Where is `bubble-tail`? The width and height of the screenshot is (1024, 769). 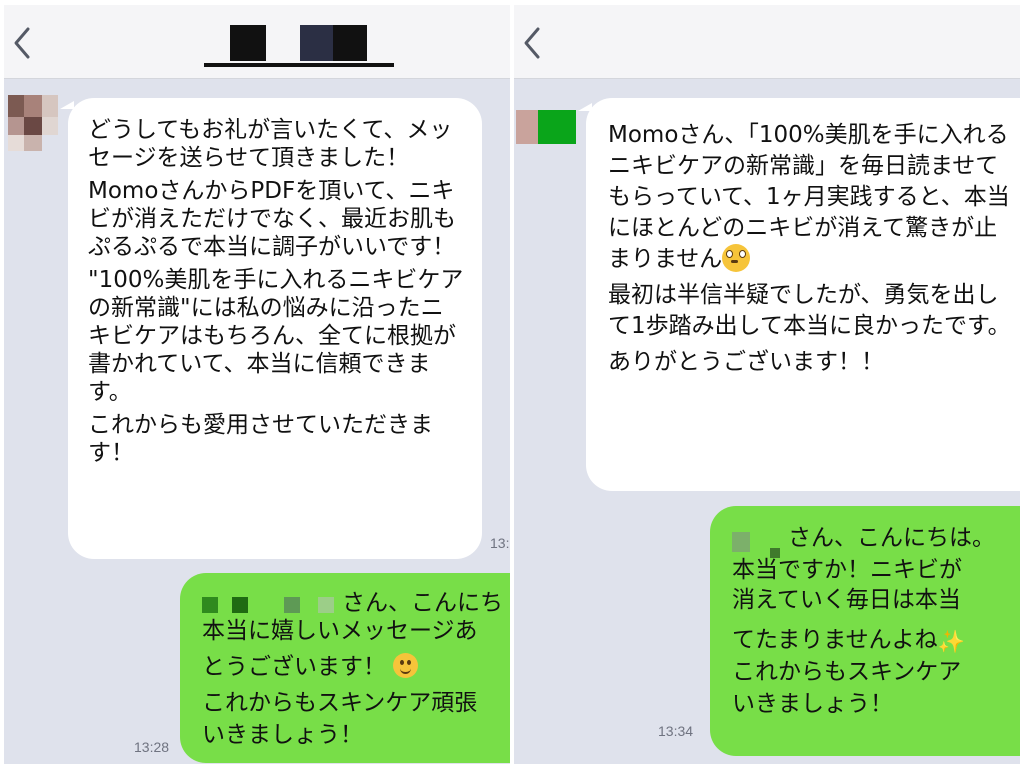
bubble-tail is located at coordinates (67, 105).